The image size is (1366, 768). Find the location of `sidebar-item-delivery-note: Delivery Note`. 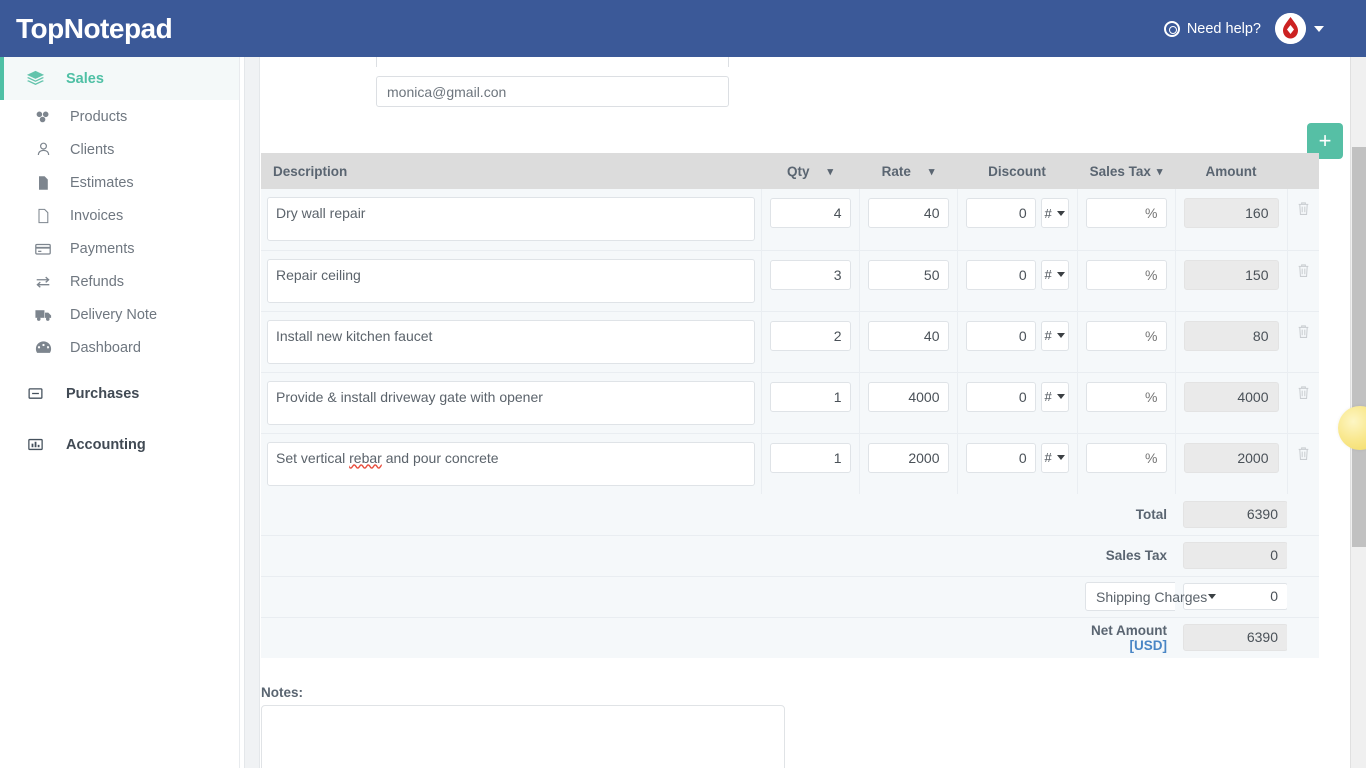

sidebar-item-delivery-note: Delivery Note is located at coordinates (119, 314).